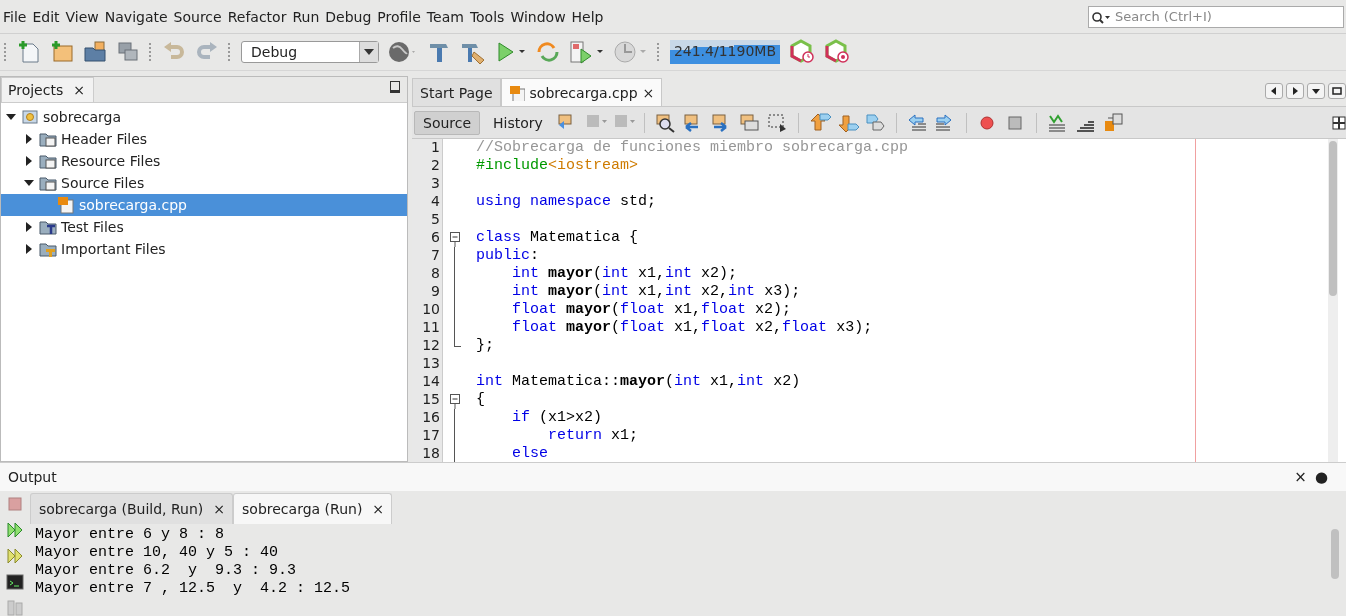 This screenshot has width=1346, height=616. I want to click on view-toggle: Source, so click(447, 122).